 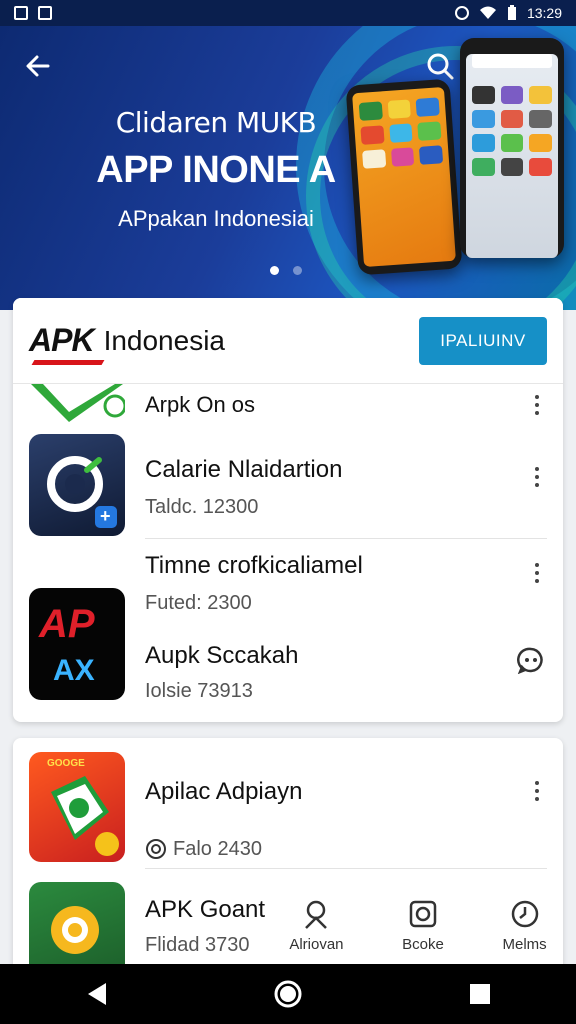 I want to click on list-item: GOOGE Apilac Adpiayn Falo 2430, so click(x=288, y=807).